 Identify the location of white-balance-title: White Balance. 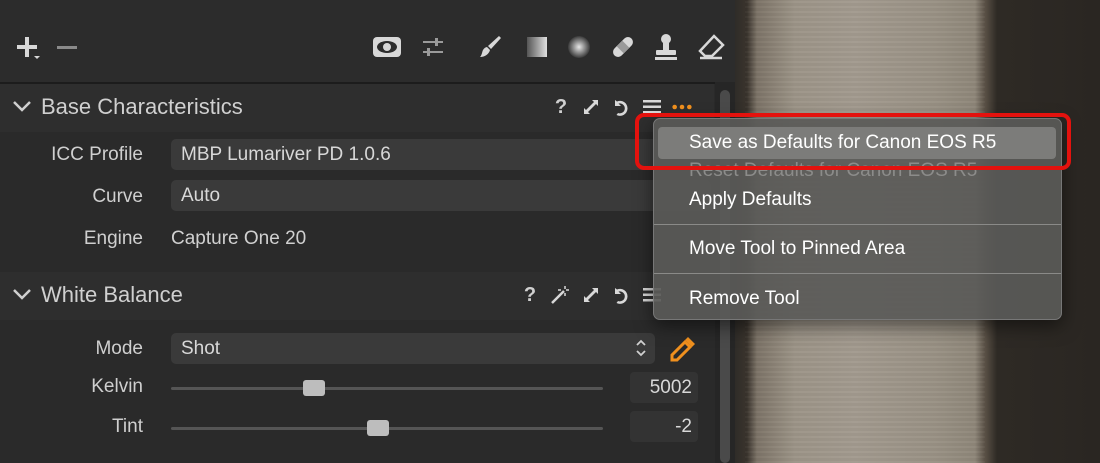
(112, 294).